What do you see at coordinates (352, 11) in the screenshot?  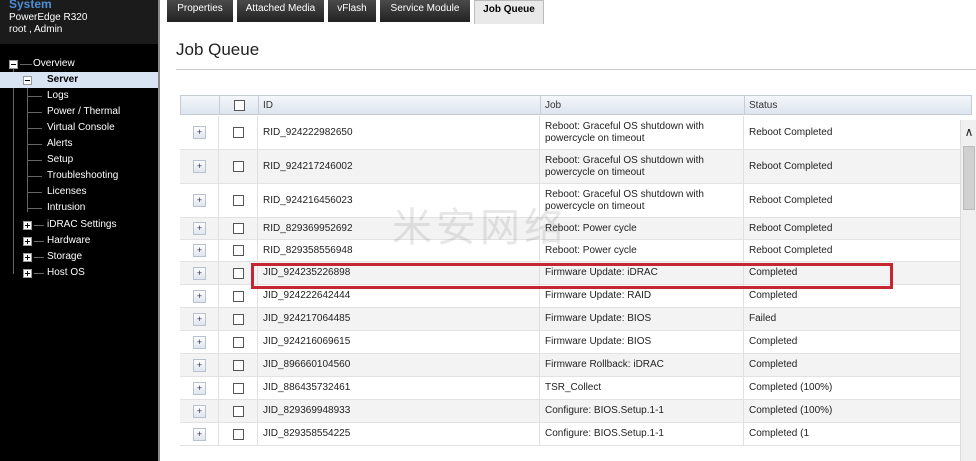 I see `tab-vflash: vFlash` at bounding box center [352, 11].